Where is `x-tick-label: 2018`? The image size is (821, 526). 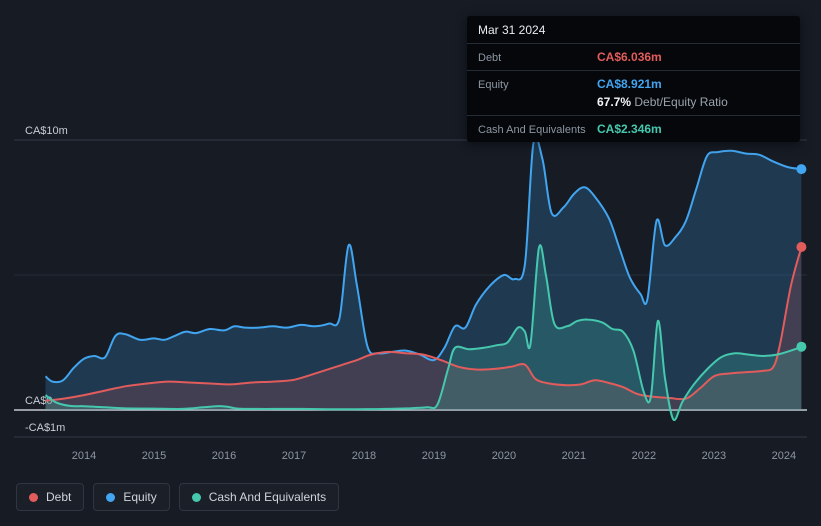
x-tick-label: 2018 is located at coordinates (364, 456).